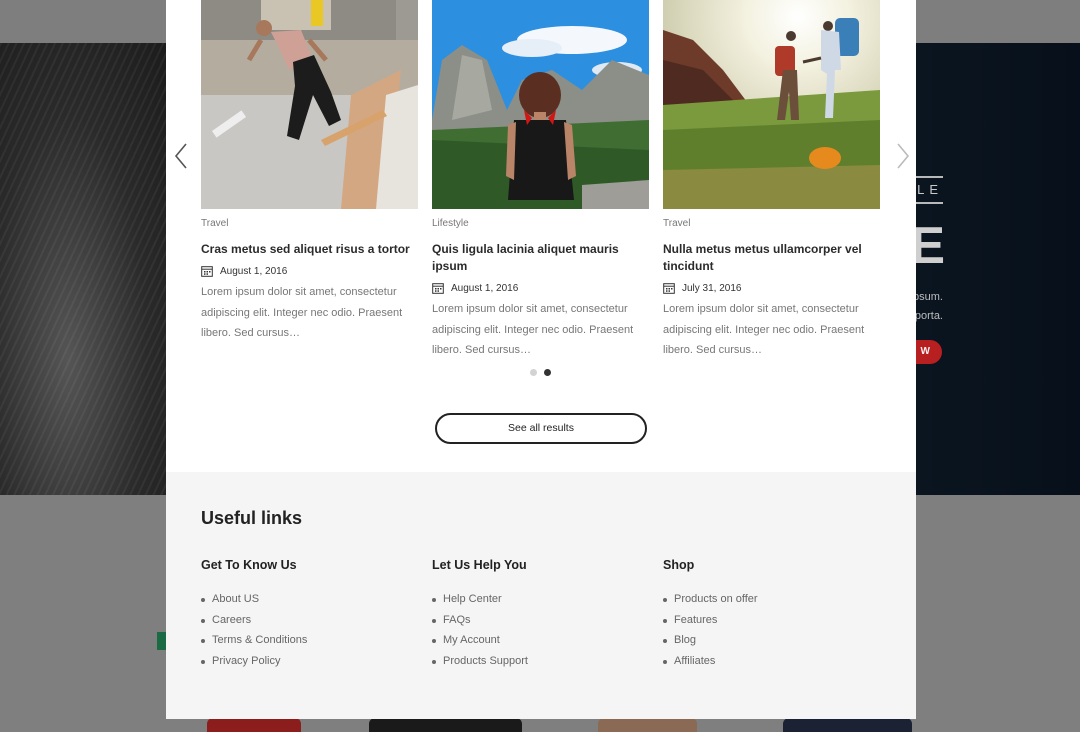 This screenshot has height=732, width=1080. Describe the element at coordinates (712, 288) in the screenshot. I see `result-date: July 31, 2016` at that location.